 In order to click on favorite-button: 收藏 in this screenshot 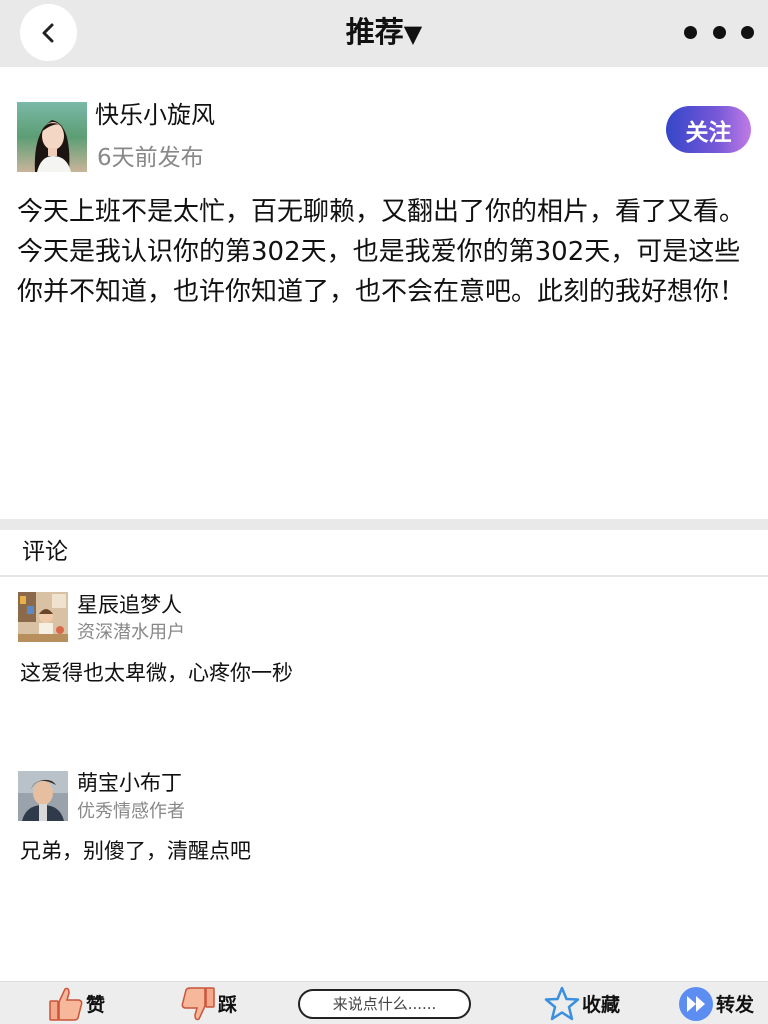, I will do `click(582, 1003)`.